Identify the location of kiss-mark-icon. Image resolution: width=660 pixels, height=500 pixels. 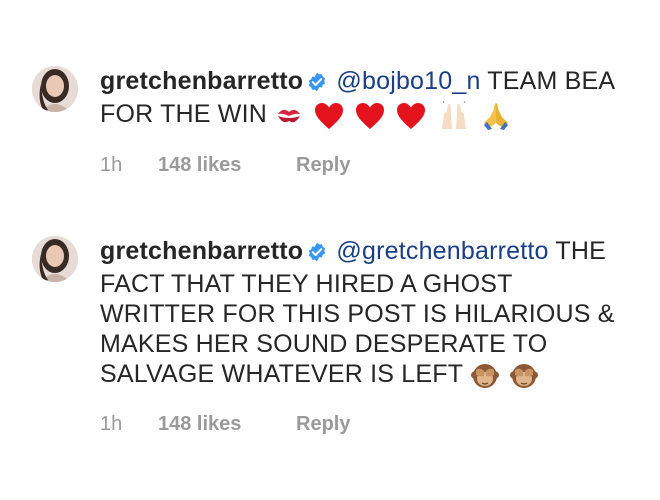
(289, 119).